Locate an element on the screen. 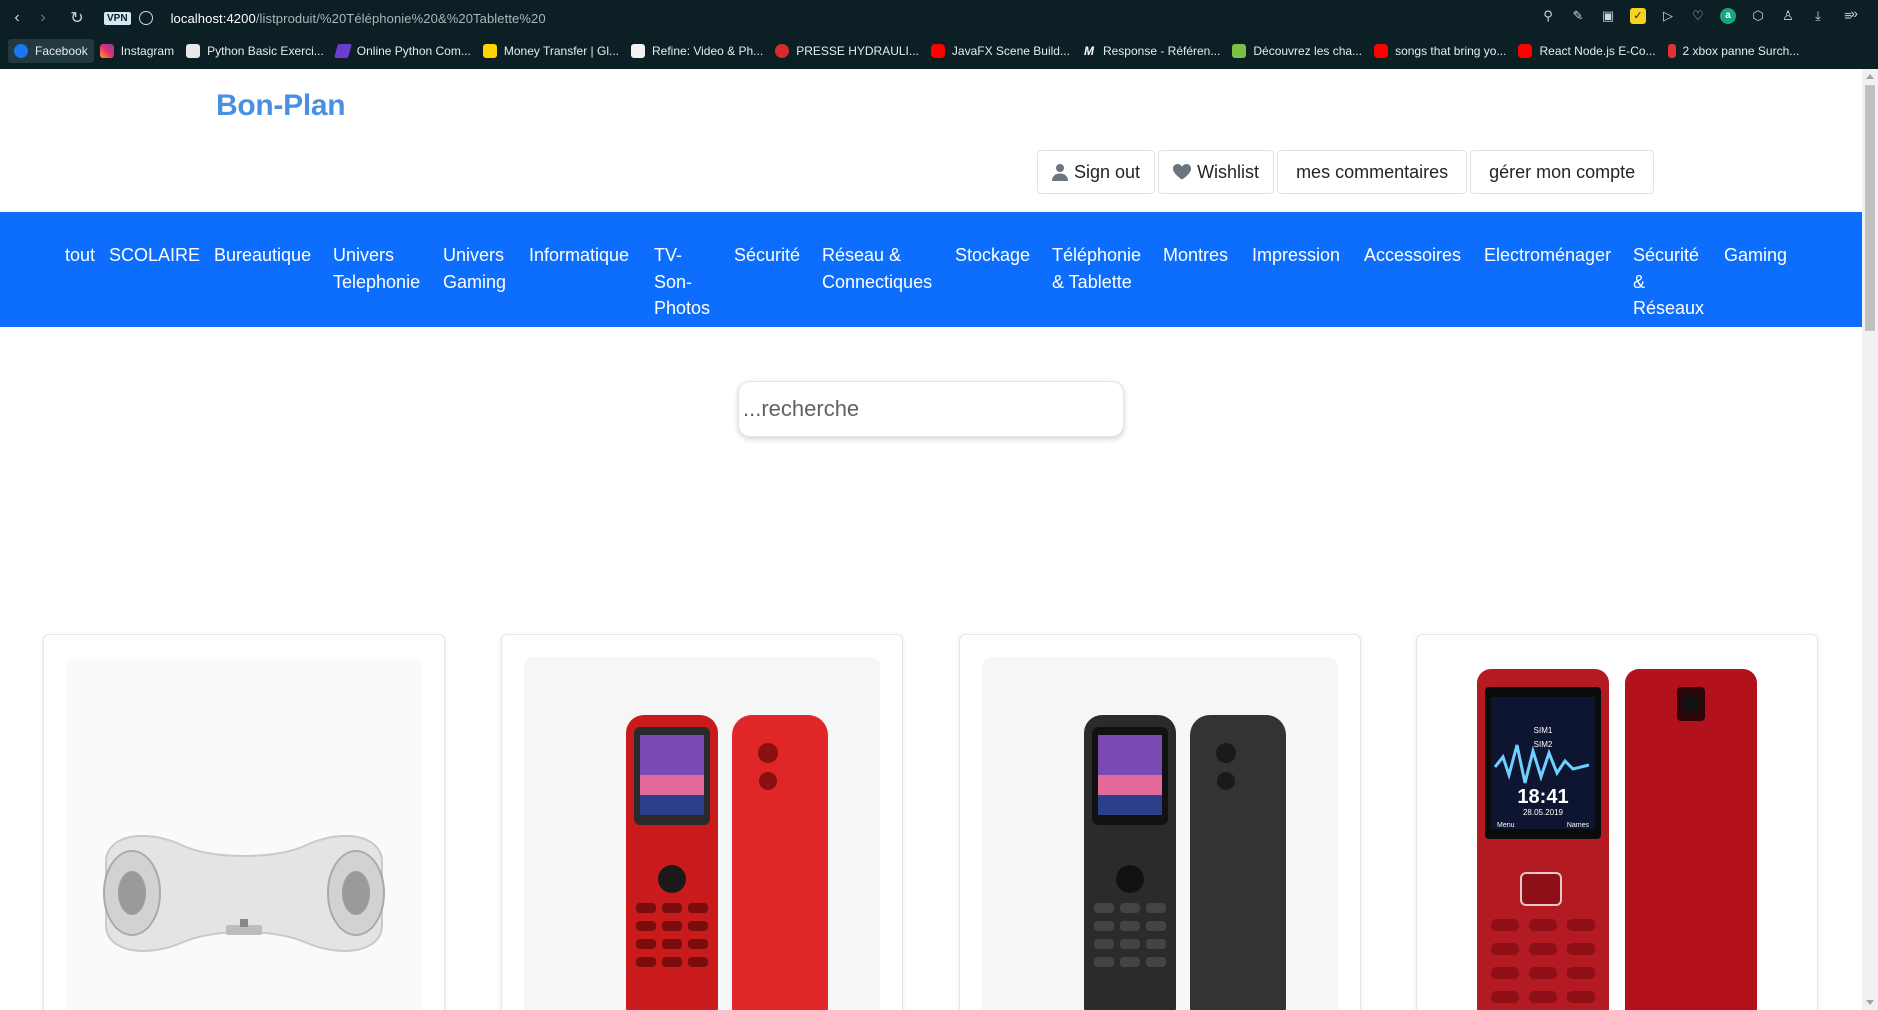 Image resolution: width=1878 pixels, height=1010 pixels. comments-label: mes commentaires is located at coordinates (1372, 171).